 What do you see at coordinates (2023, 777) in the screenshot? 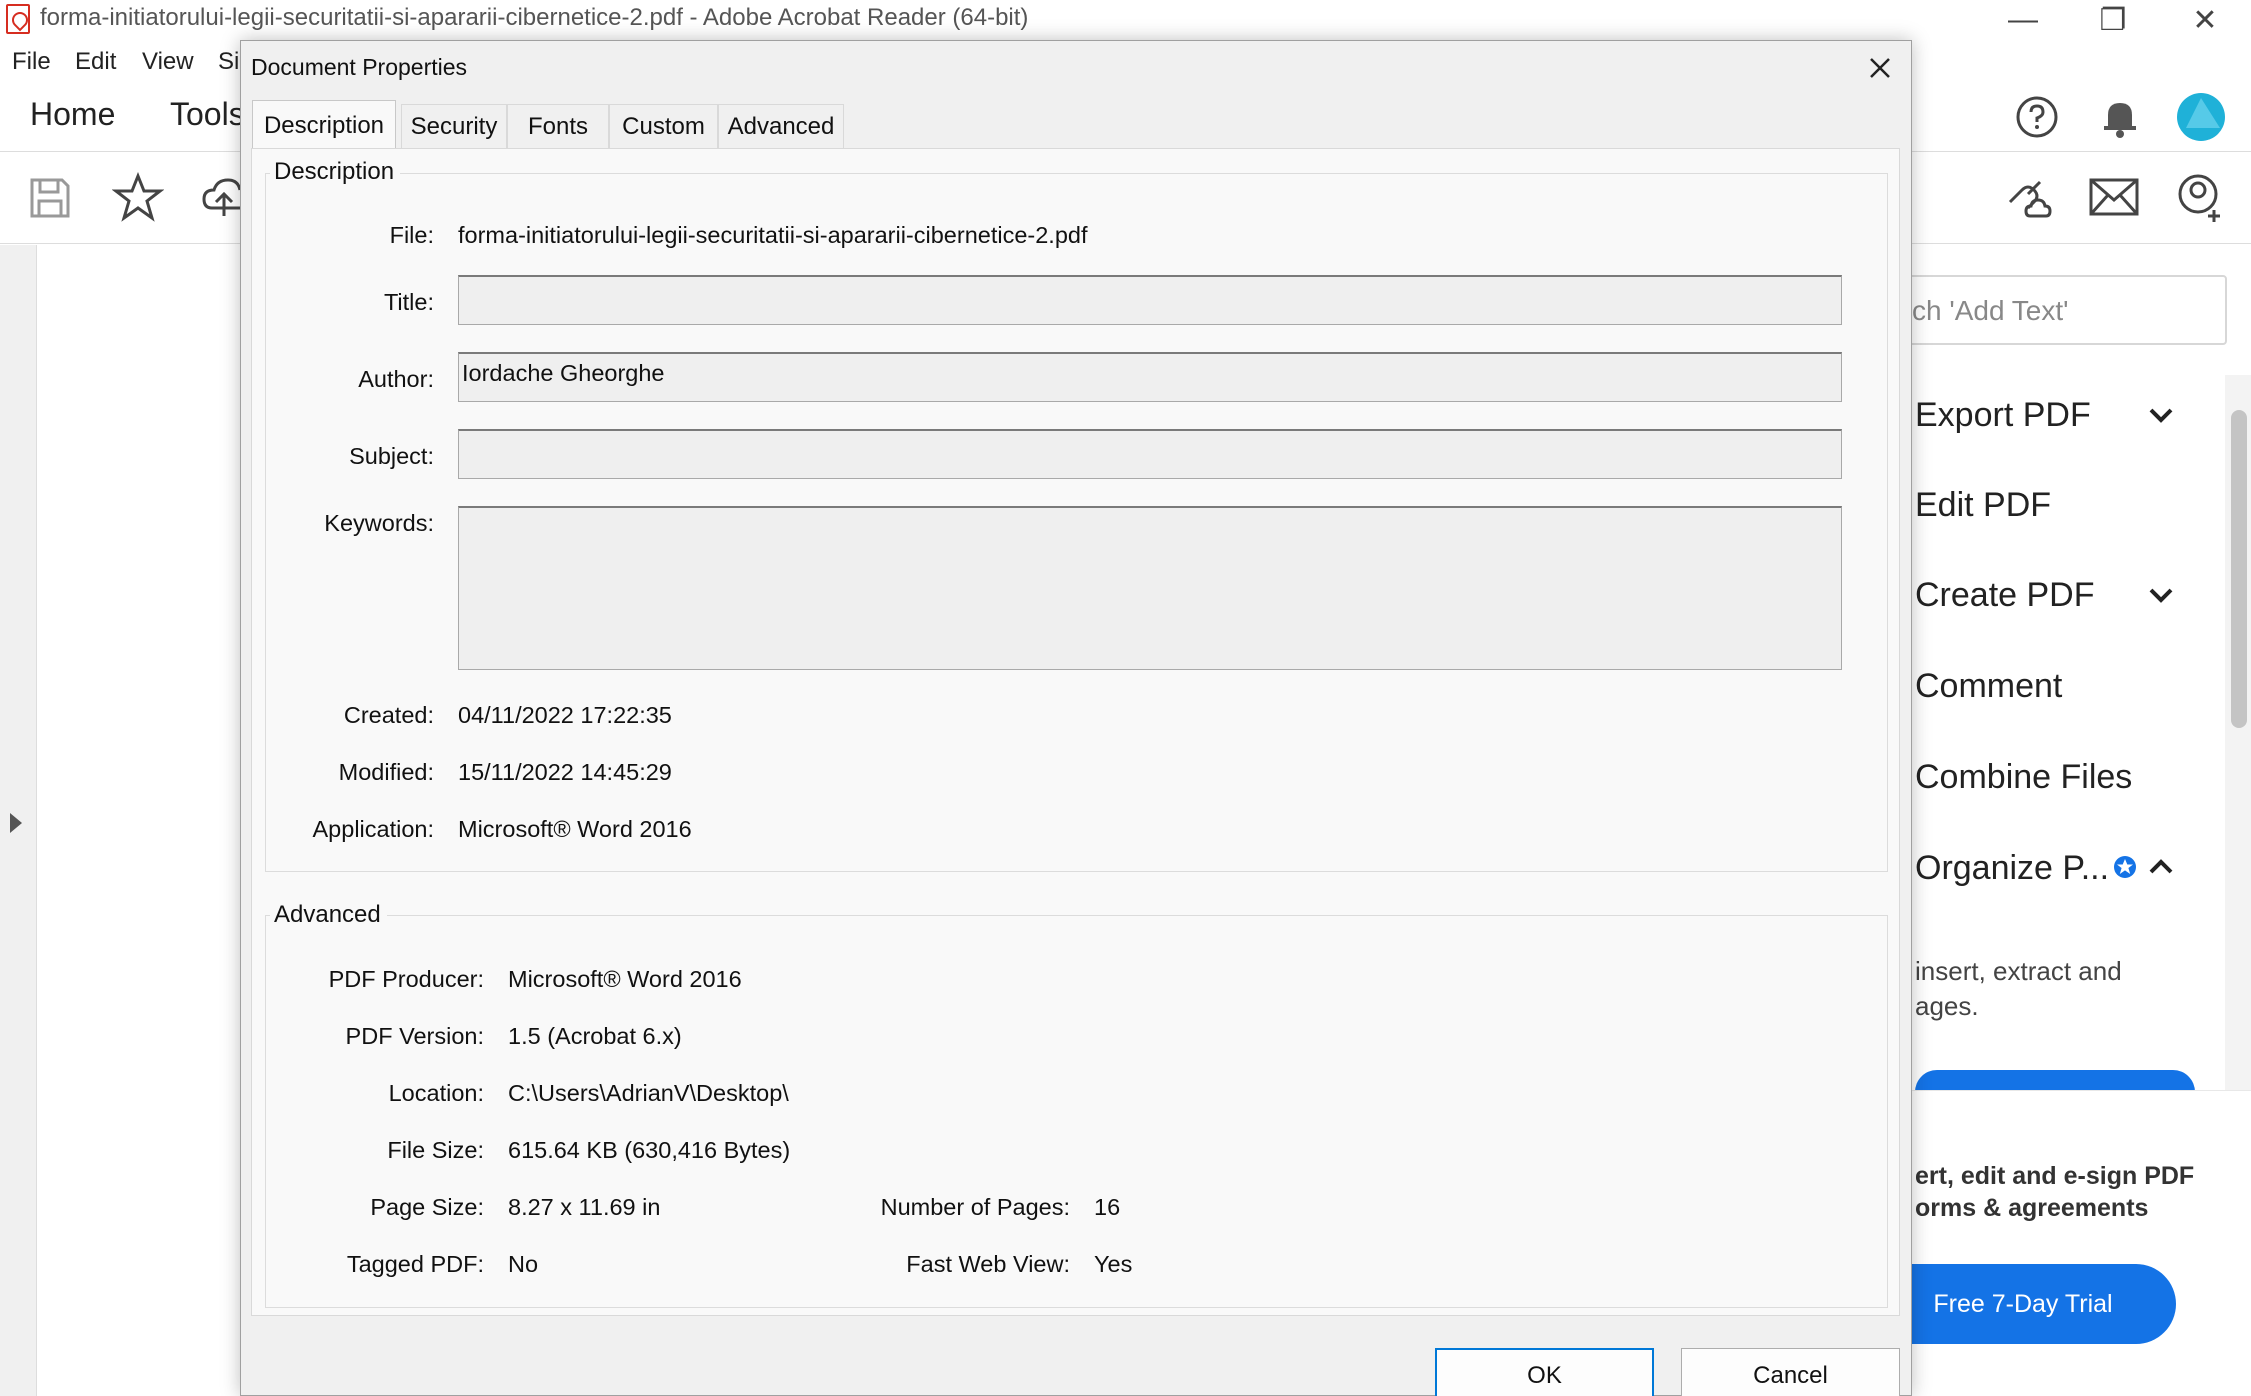
I see `tool-combine-files: Combine Files` at bounding box center [2023, 777].